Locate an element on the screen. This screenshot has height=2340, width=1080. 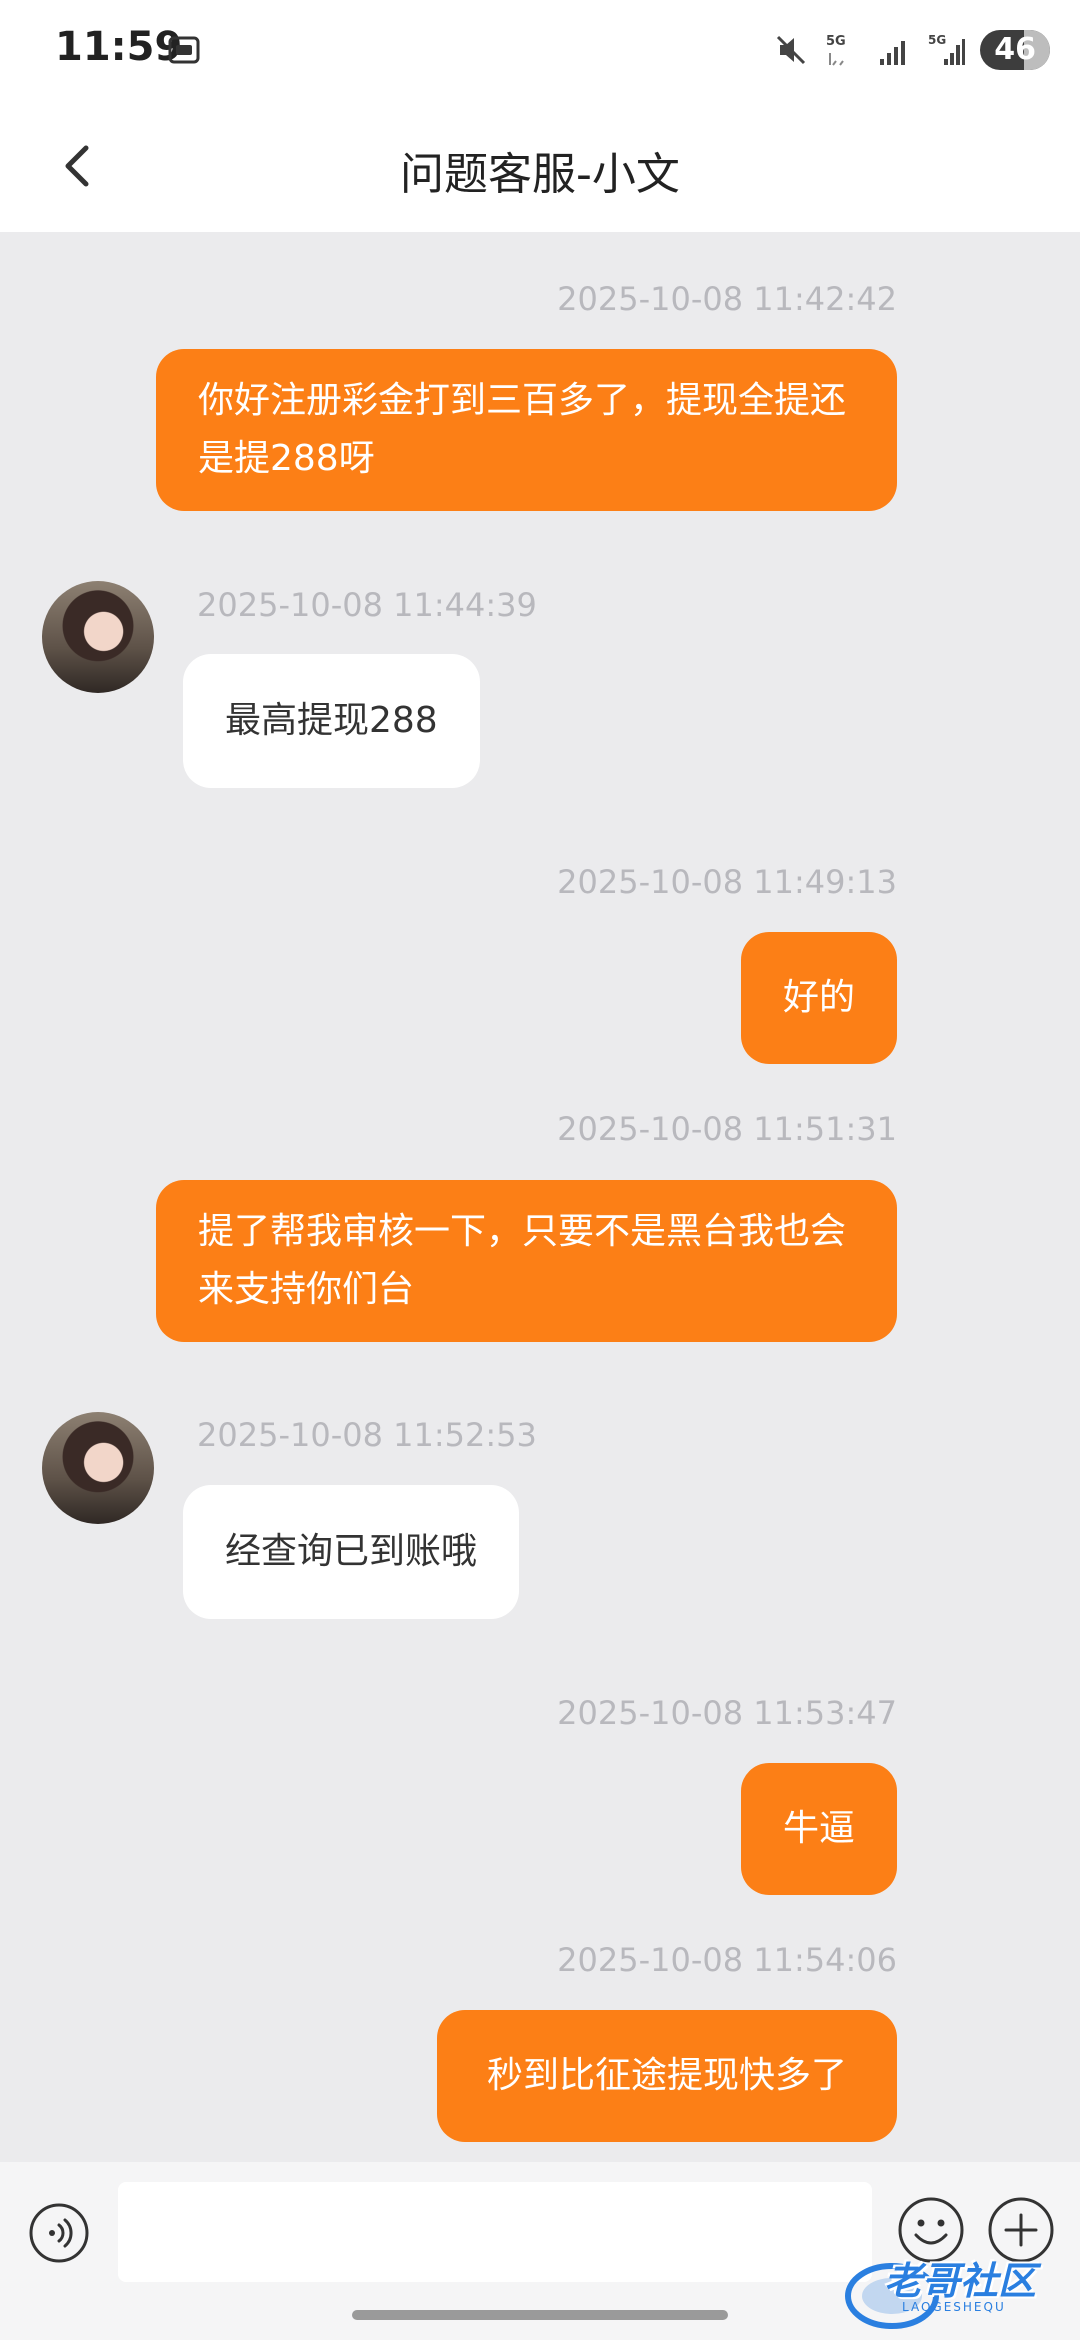
outgoing-message-bubble: 牛逼 is located at coordinates (818, 1829).